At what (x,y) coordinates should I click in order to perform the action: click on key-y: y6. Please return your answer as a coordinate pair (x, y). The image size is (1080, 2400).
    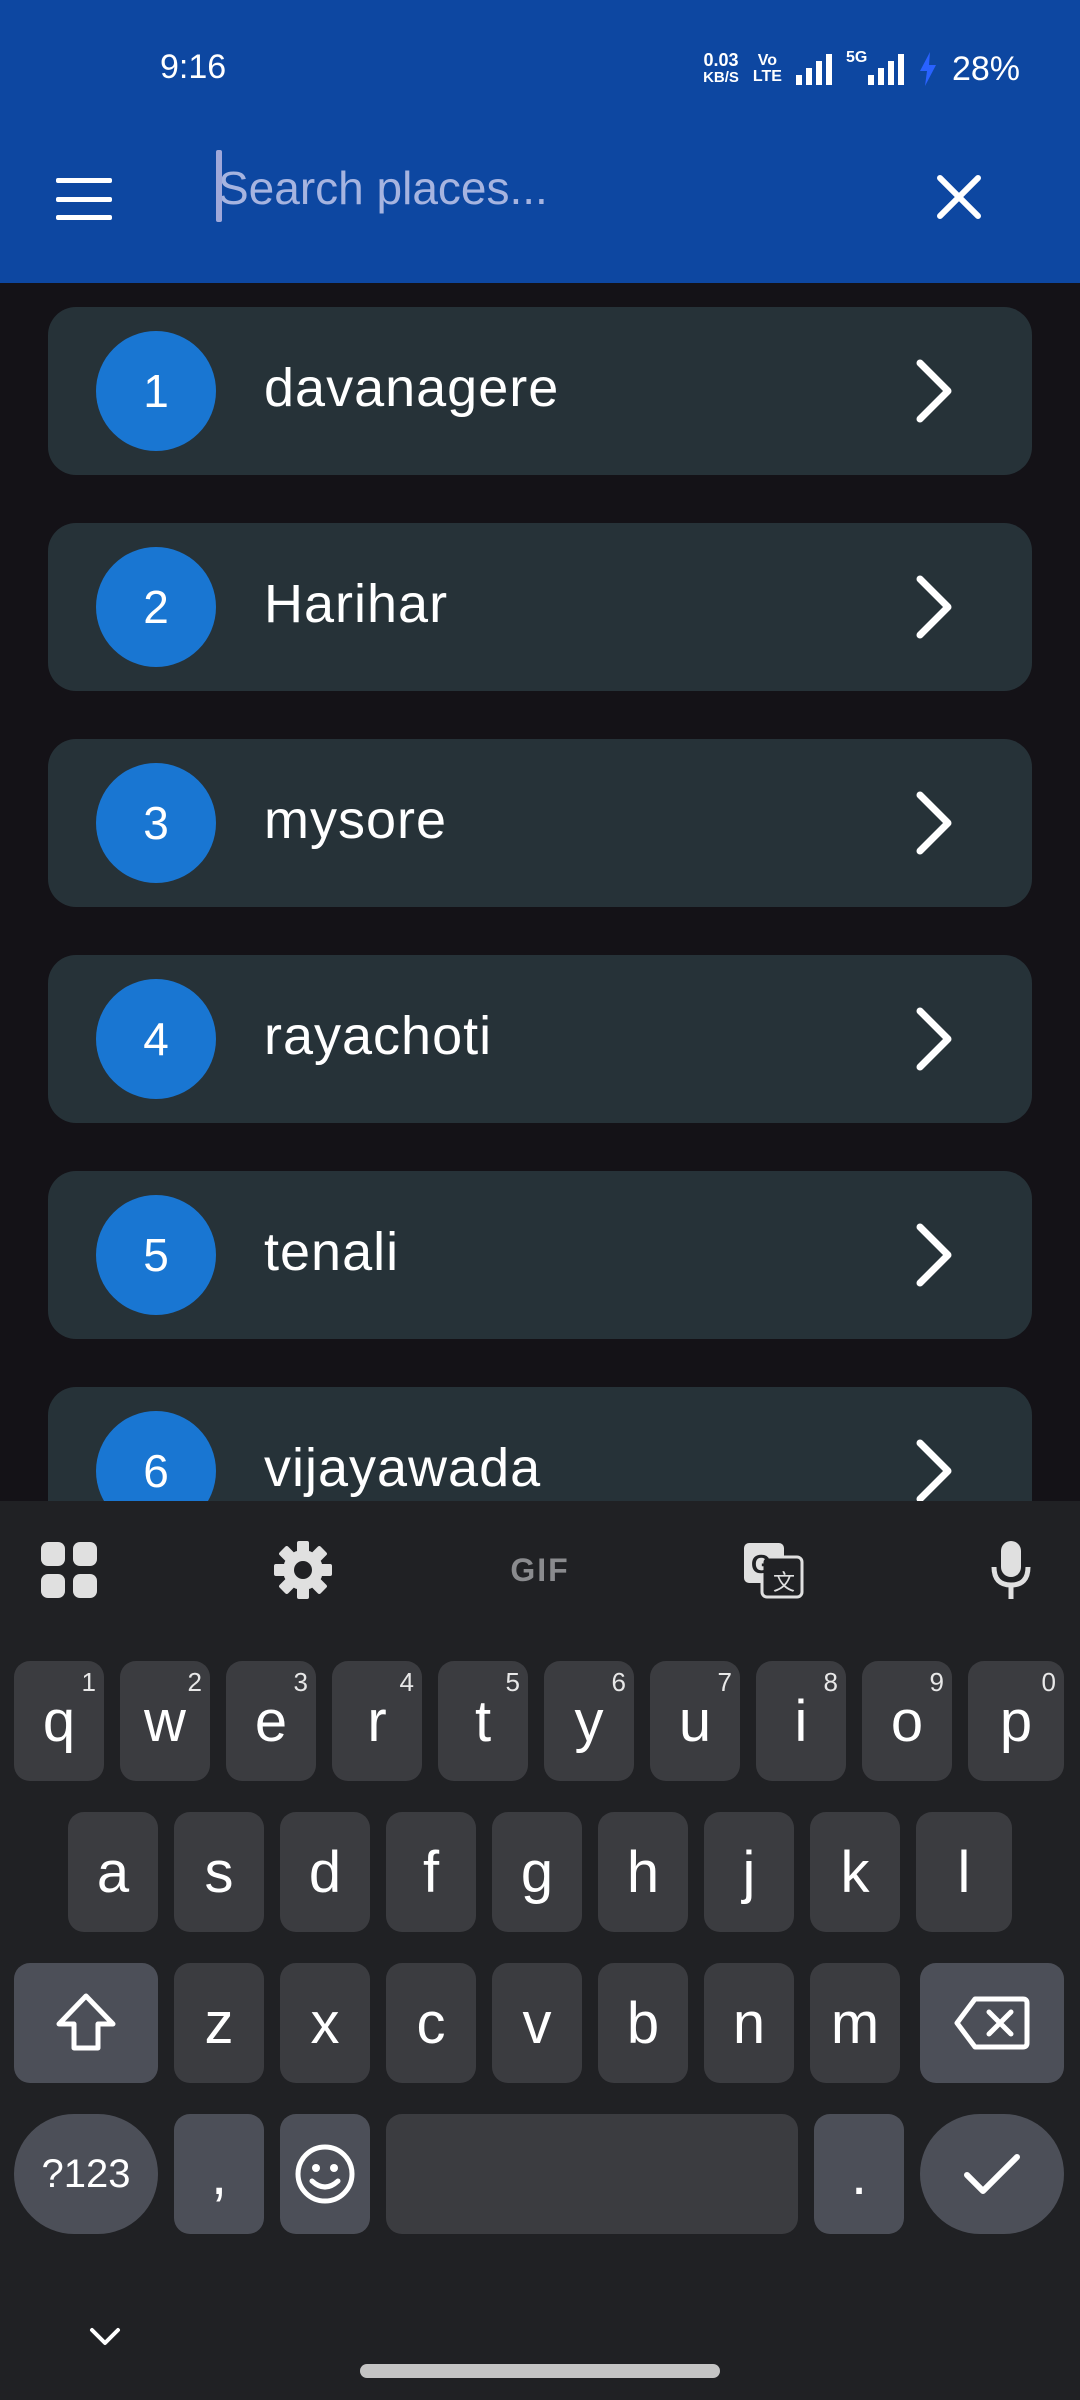
    Looking at the image, I should click on (589, 1721).